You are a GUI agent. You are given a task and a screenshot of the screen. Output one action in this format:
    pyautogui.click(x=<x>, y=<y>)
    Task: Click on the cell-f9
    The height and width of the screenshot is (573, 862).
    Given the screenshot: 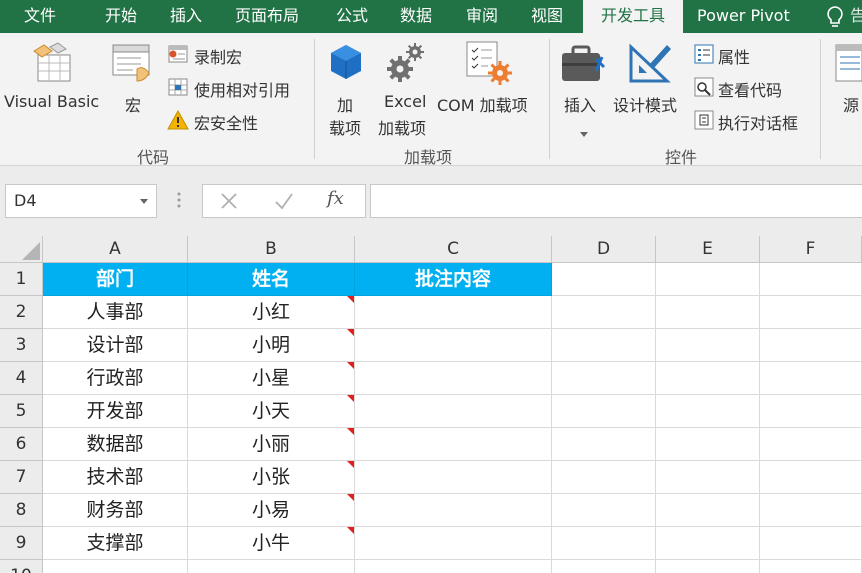 What is the action you would take?
    pyautogui.click(x=811, y=543)
    